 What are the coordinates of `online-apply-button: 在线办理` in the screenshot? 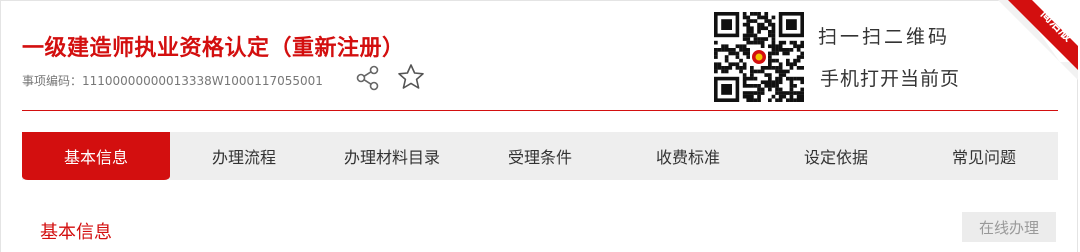 It's located at (1009, 227).